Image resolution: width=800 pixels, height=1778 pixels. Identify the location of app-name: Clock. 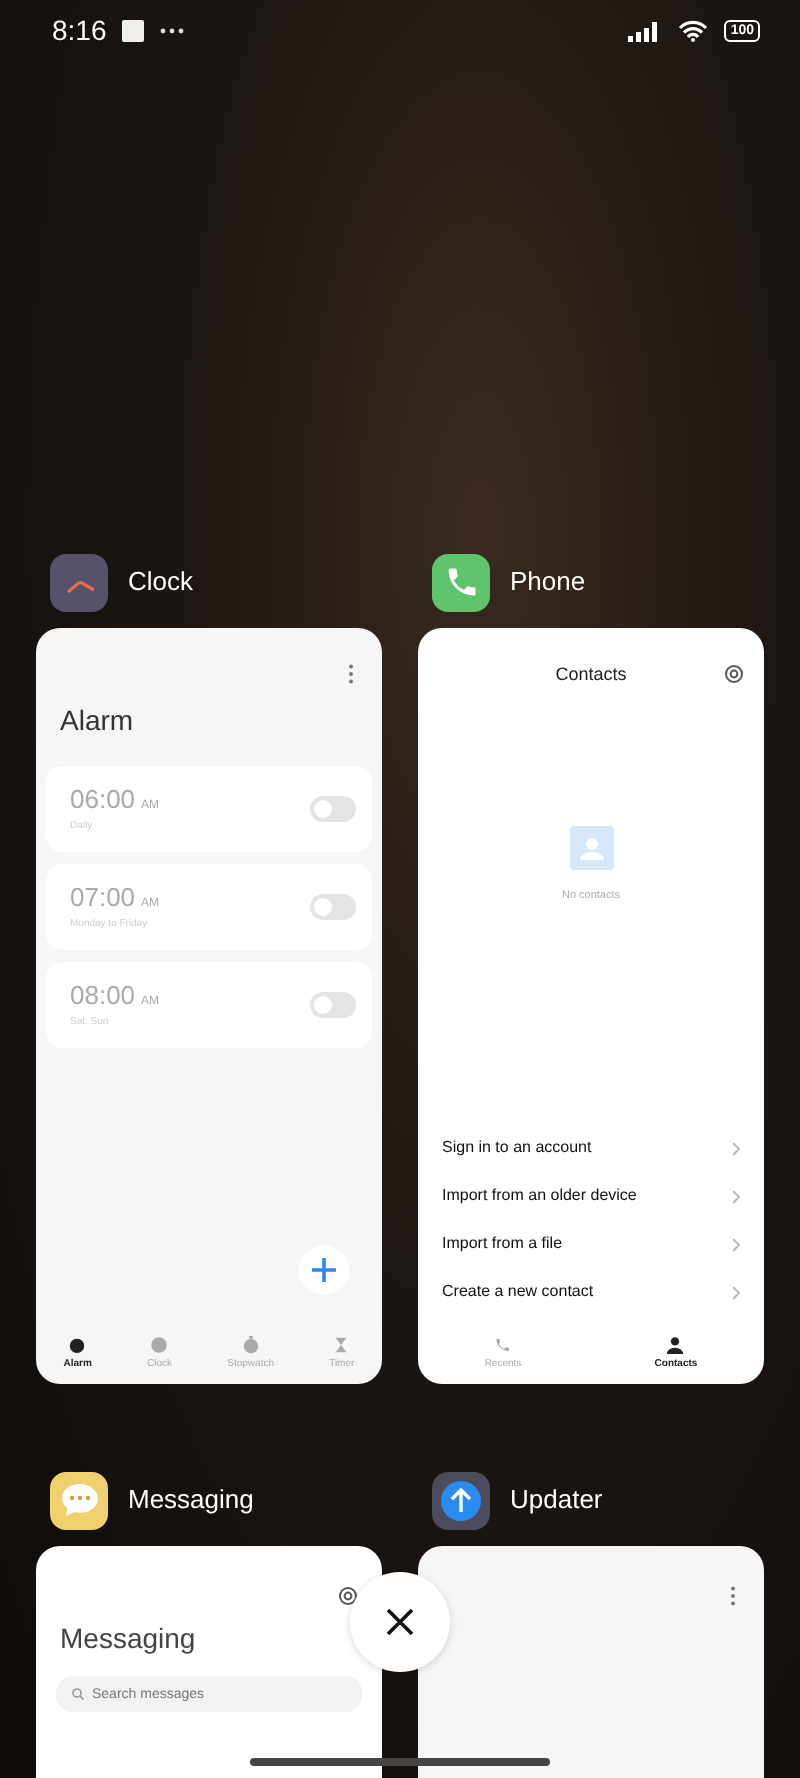
(161, 582).